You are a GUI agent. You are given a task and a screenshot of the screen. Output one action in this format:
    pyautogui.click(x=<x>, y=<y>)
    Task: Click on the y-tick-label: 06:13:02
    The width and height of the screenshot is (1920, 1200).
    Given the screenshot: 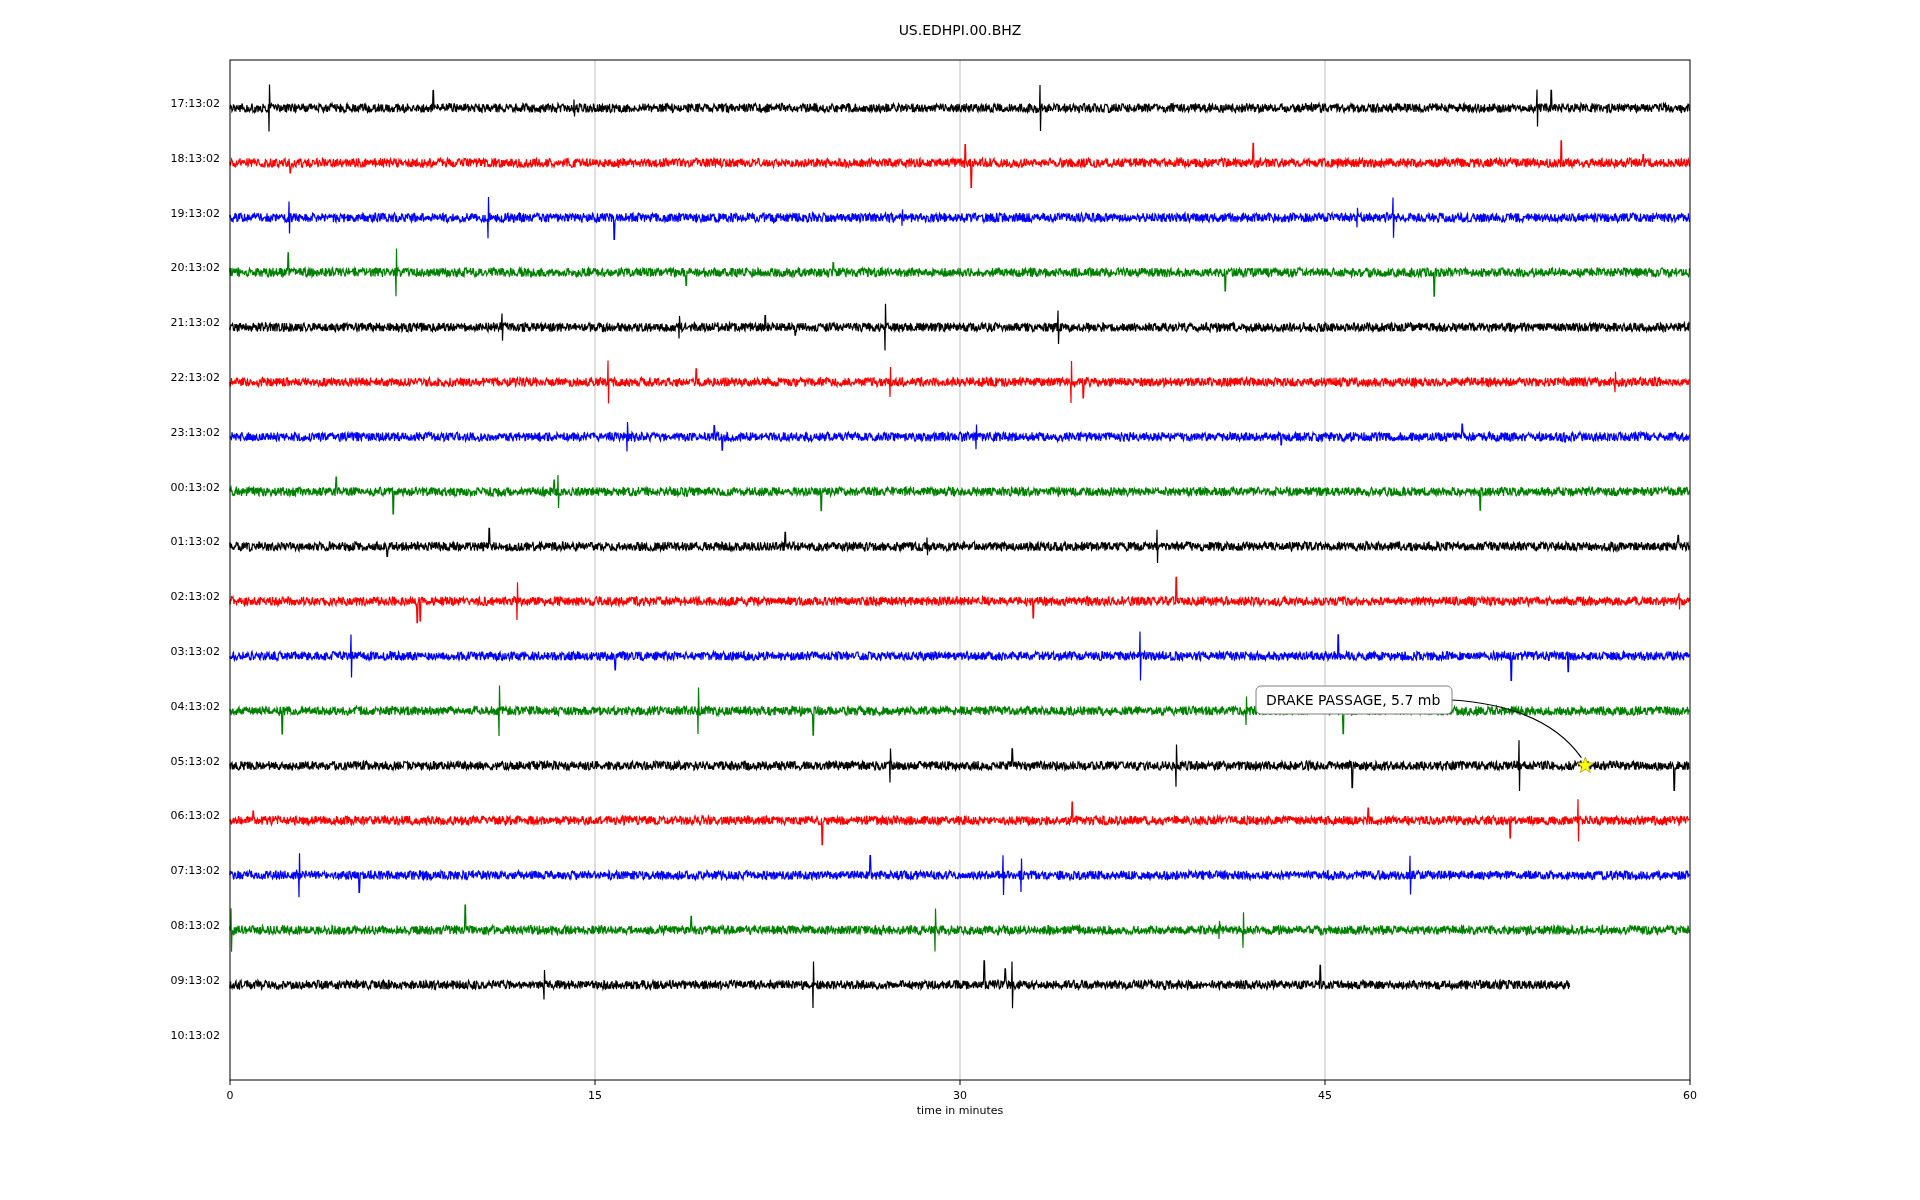 What is the action you would take?
    pyautogui.click(x=195, y=816)
    